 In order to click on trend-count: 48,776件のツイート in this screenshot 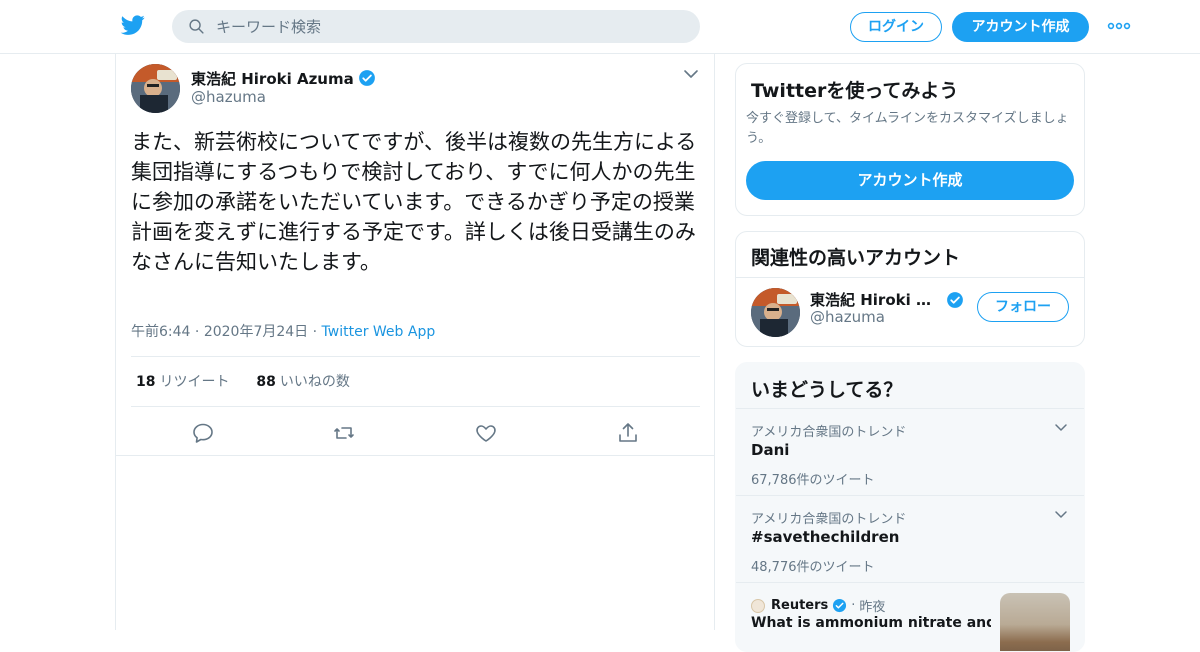, I will do `click(813, 567)`.